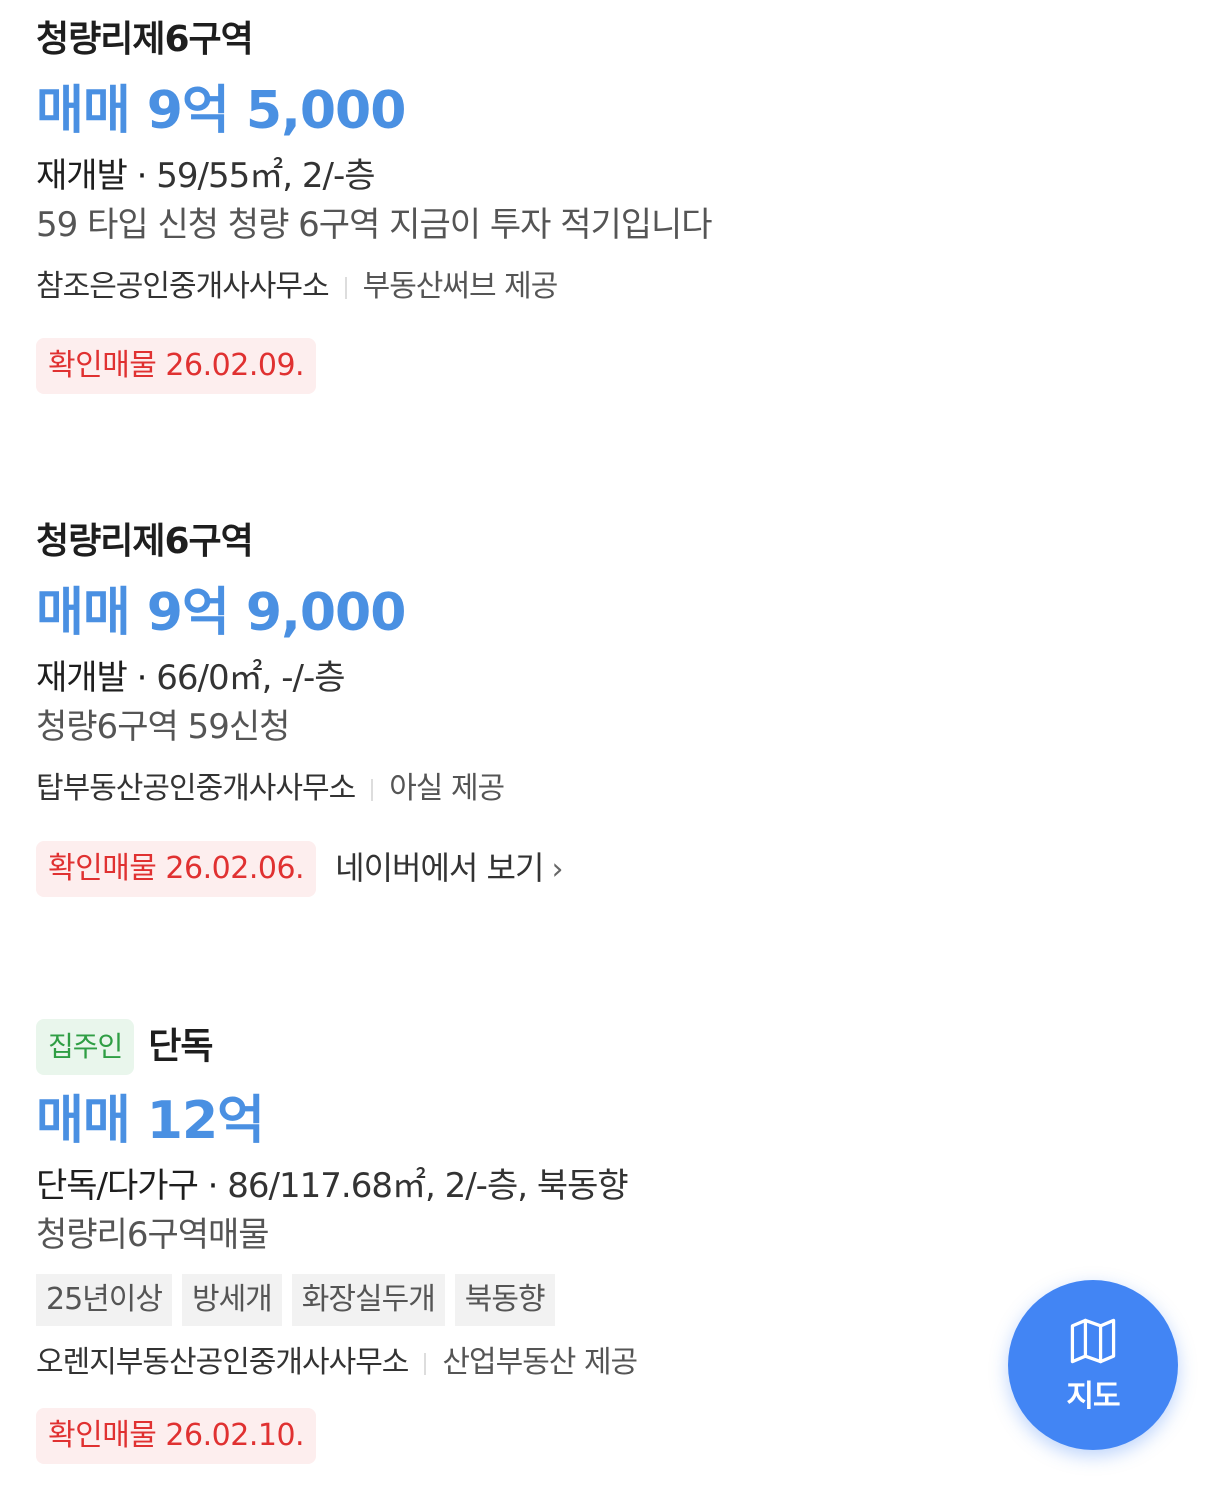 This screenshot has height=1505, width=1206. What do you see at coordinates (196, 788) in the screenshot?
I see `agency-name: 탑부동산공인중개사사무소` at bounding box center [196, 788].